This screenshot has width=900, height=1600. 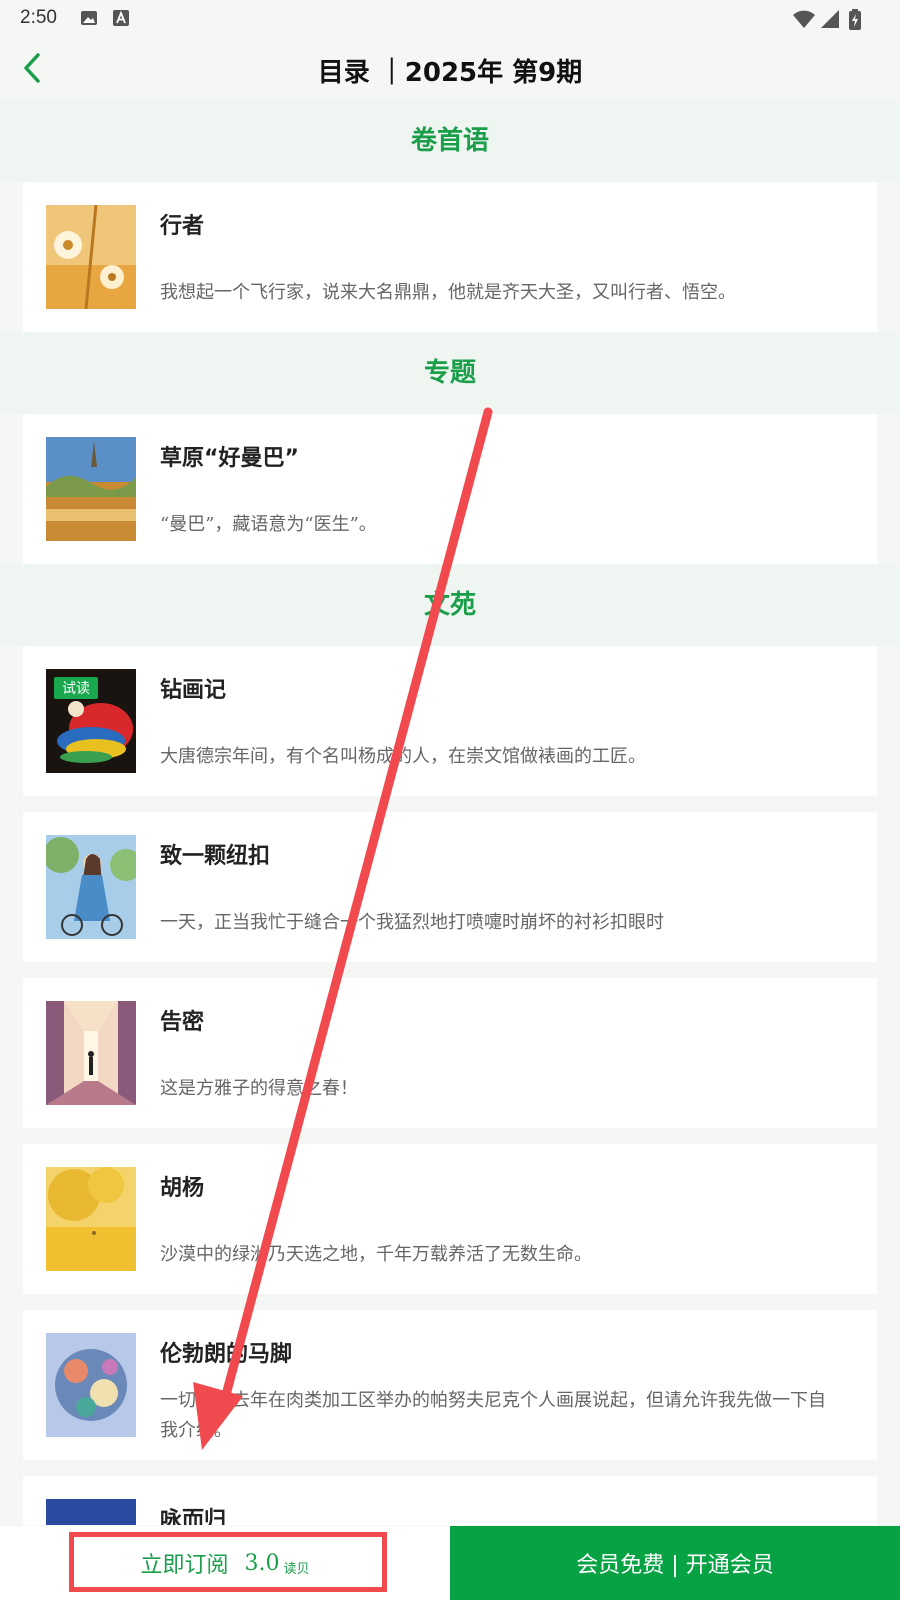 What do you see at coordinates (675, 1563) in the screenshot?
I see `member-button: 会员免费 | 开通会员` at bounding box center [675, 1563].